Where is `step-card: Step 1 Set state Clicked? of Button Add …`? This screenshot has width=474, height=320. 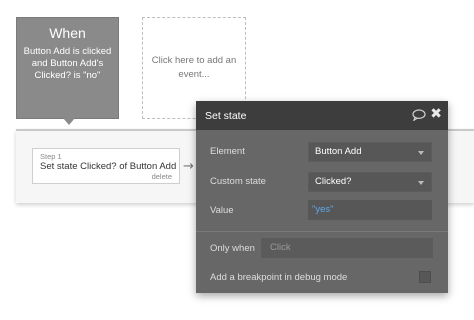
step-card: Step 1 Set state Clicked? of Button Add … is located at coordinates (106, 166).